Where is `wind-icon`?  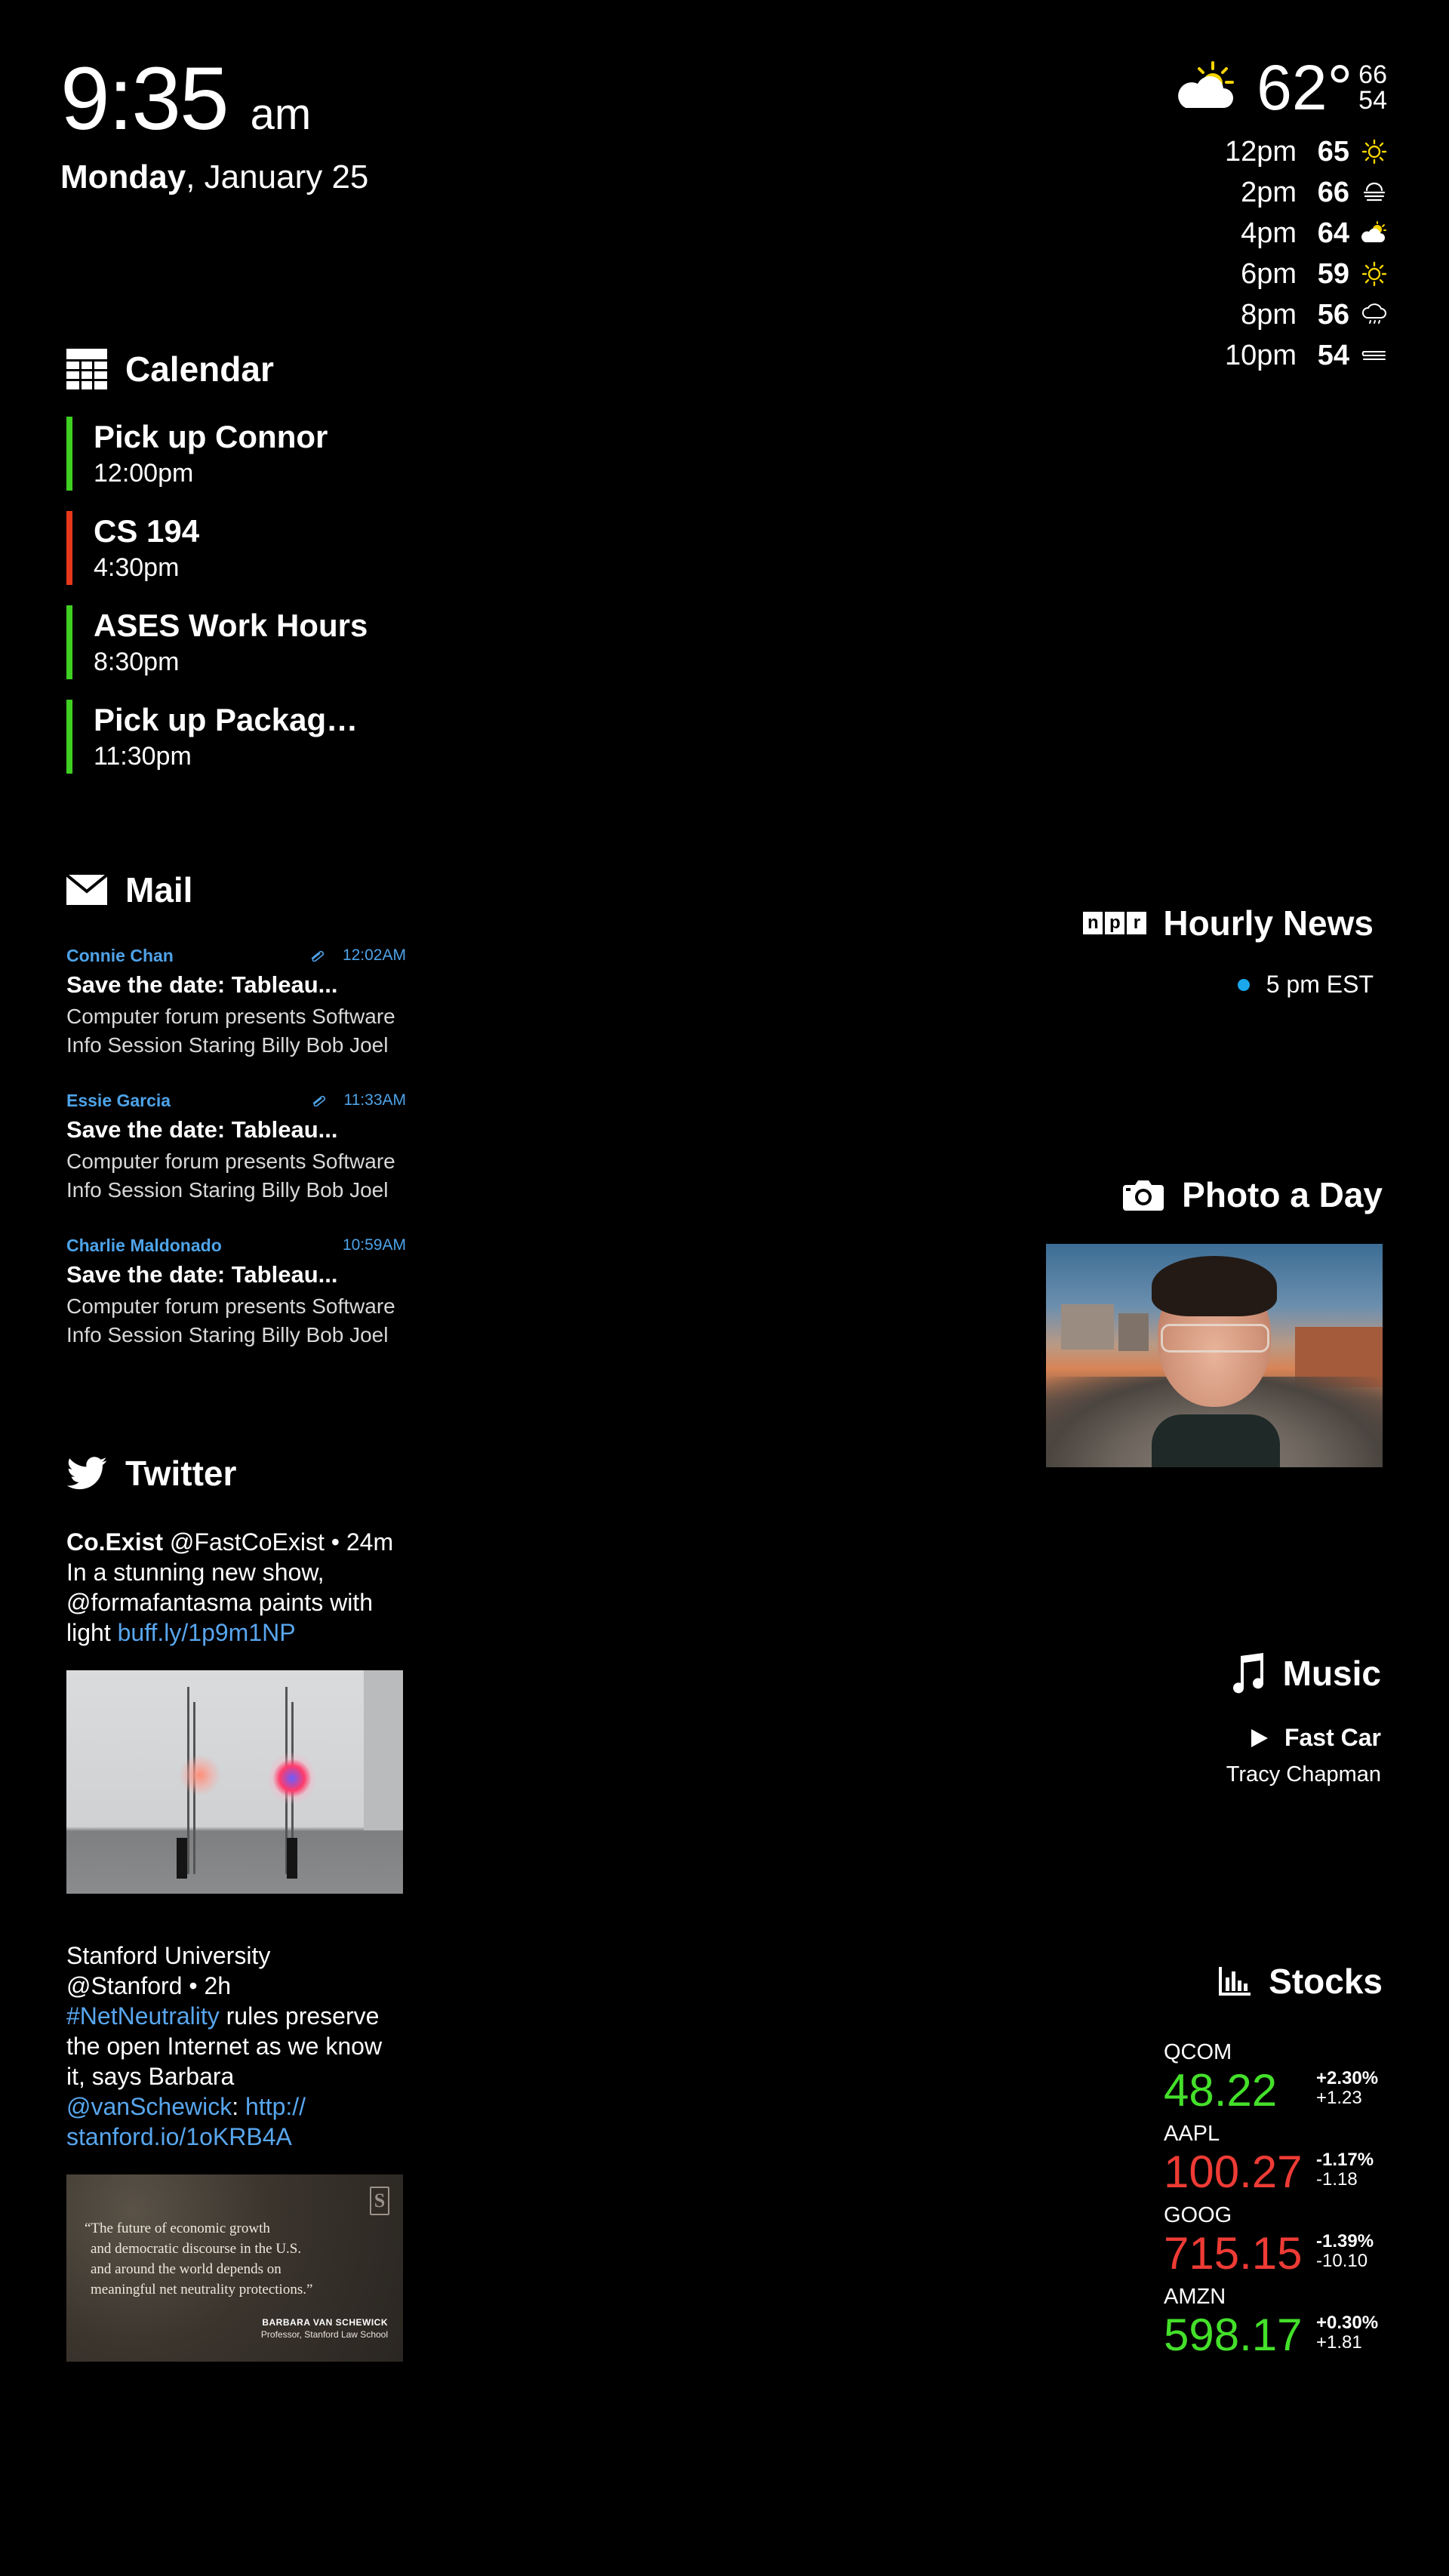
wind-icon is located at coordinates (1368, 355).